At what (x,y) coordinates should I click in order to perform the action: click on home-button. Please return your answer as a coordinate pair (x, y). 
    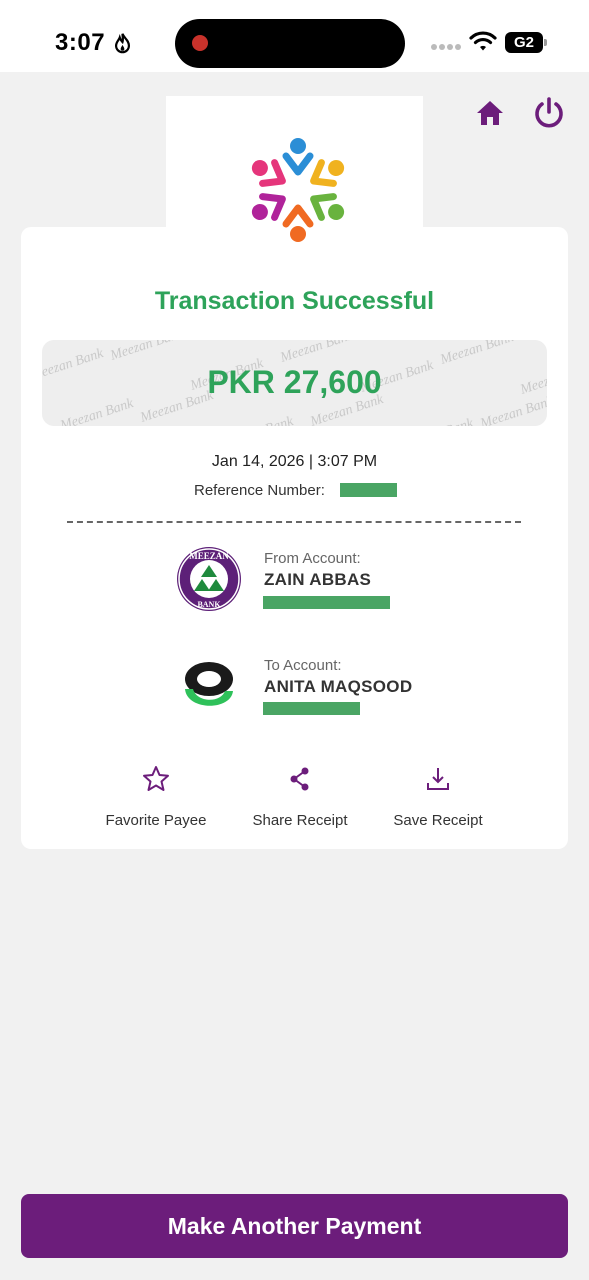
    Looking at the image, I should click on (490, 113).